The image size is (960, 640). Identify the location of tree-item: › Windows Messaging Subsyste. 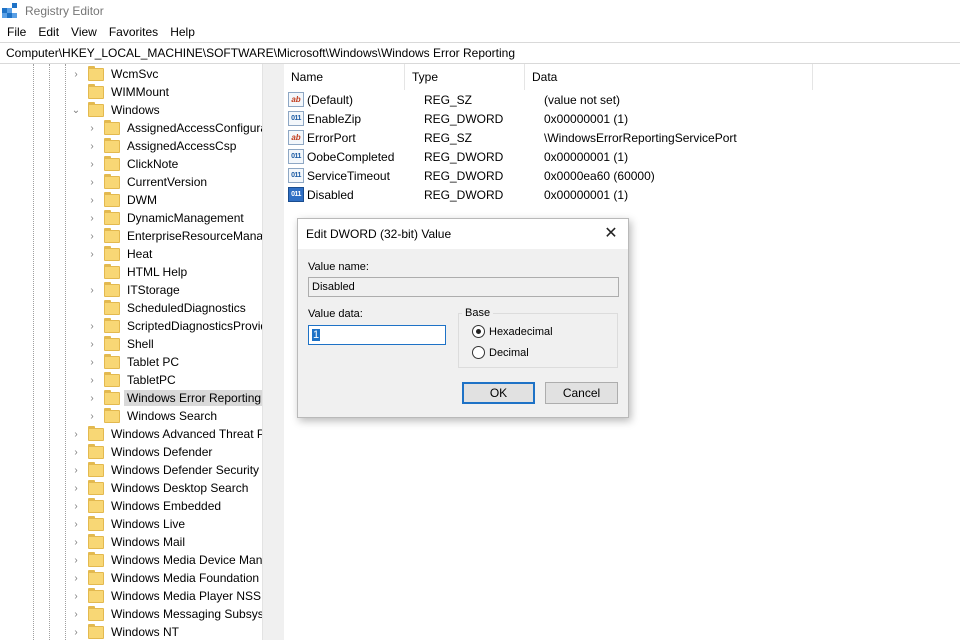
(166, 614).